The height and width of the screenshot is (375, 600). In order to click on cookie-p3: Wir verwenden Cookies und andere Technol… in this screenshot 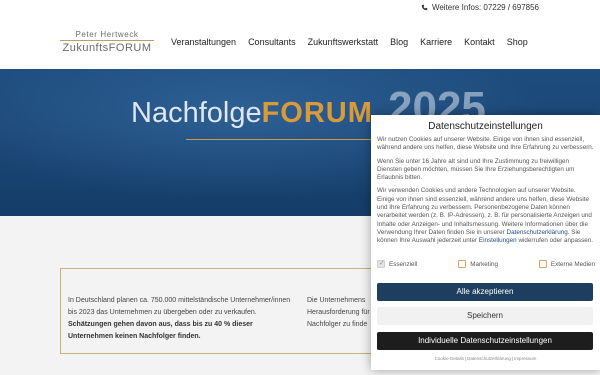, I will do `click(485, 216)`.